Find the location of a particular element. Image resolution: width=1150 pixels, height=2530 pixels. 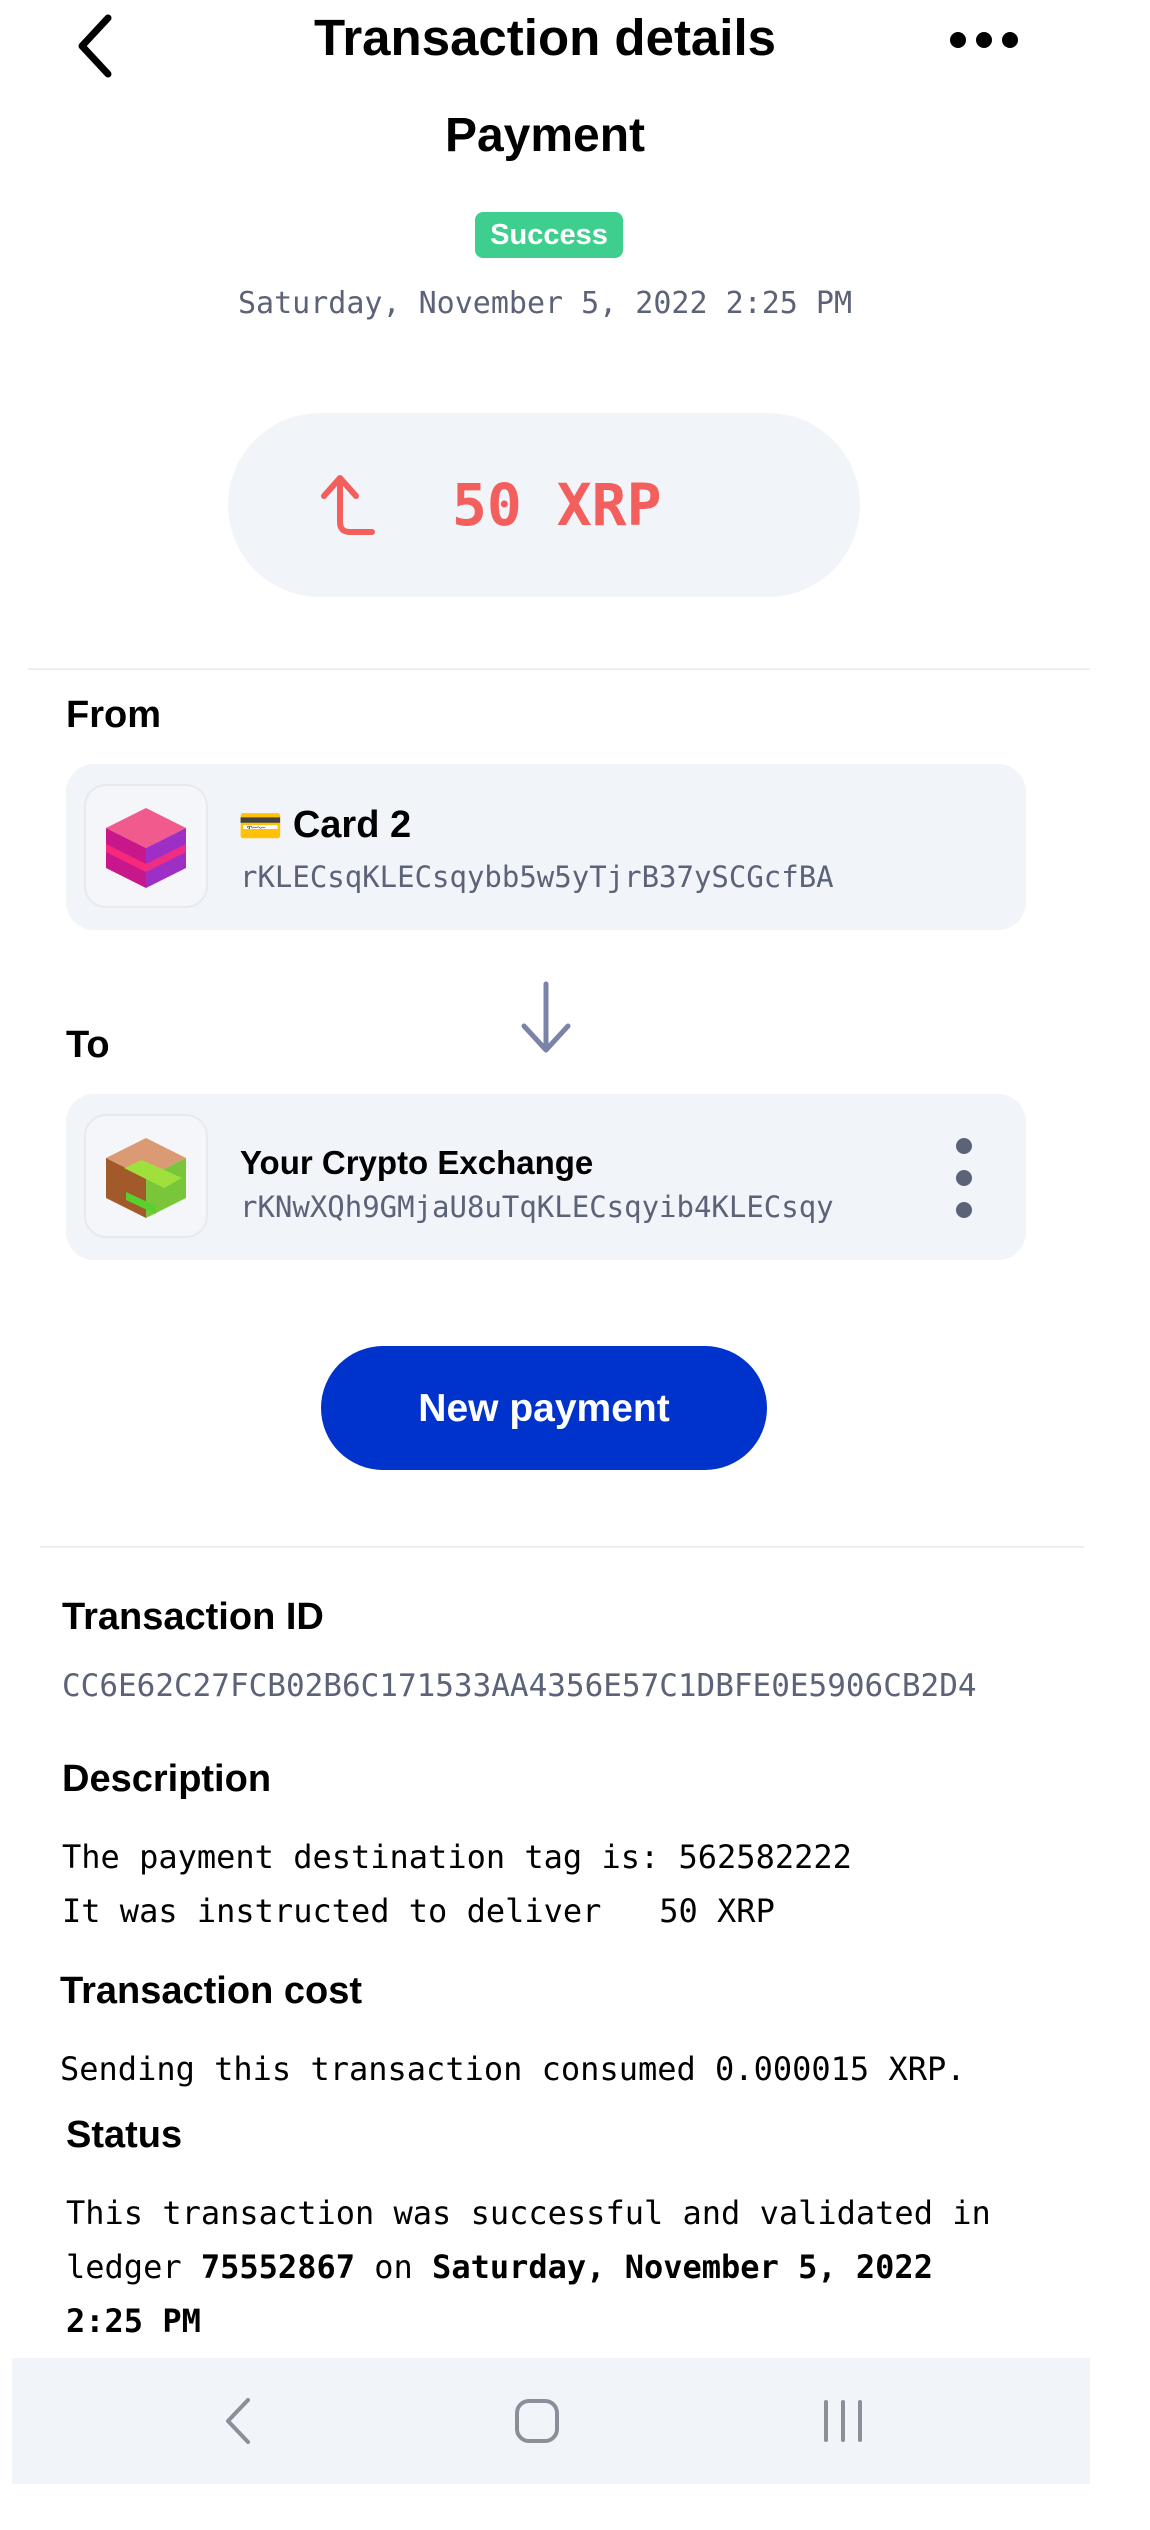

down-arrow-icon is located at coordinates (546, 1017).